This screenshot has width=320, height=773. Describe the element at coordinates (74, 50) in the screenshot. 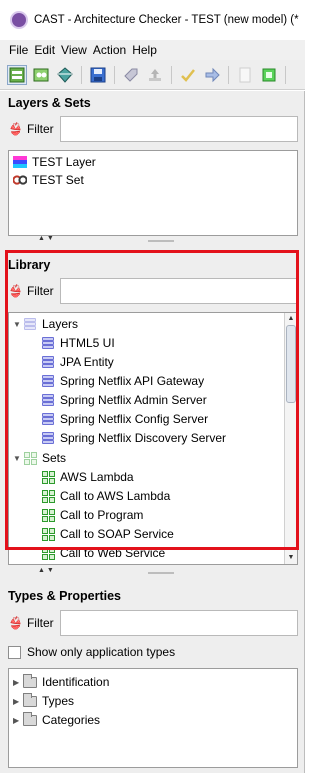

I see `menu-view: View` at that location.